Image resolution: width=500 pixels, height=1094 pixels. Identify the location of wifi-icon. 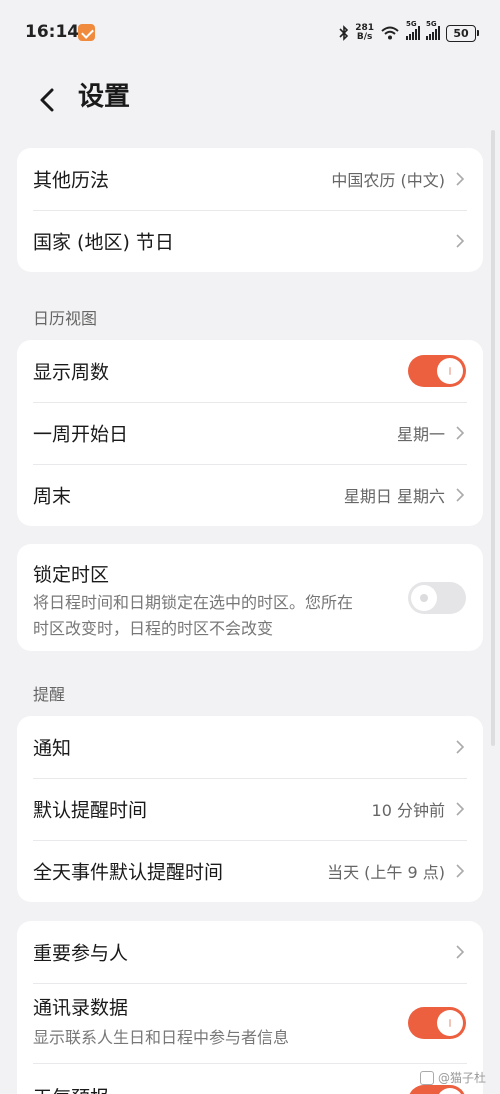
(390, 33).